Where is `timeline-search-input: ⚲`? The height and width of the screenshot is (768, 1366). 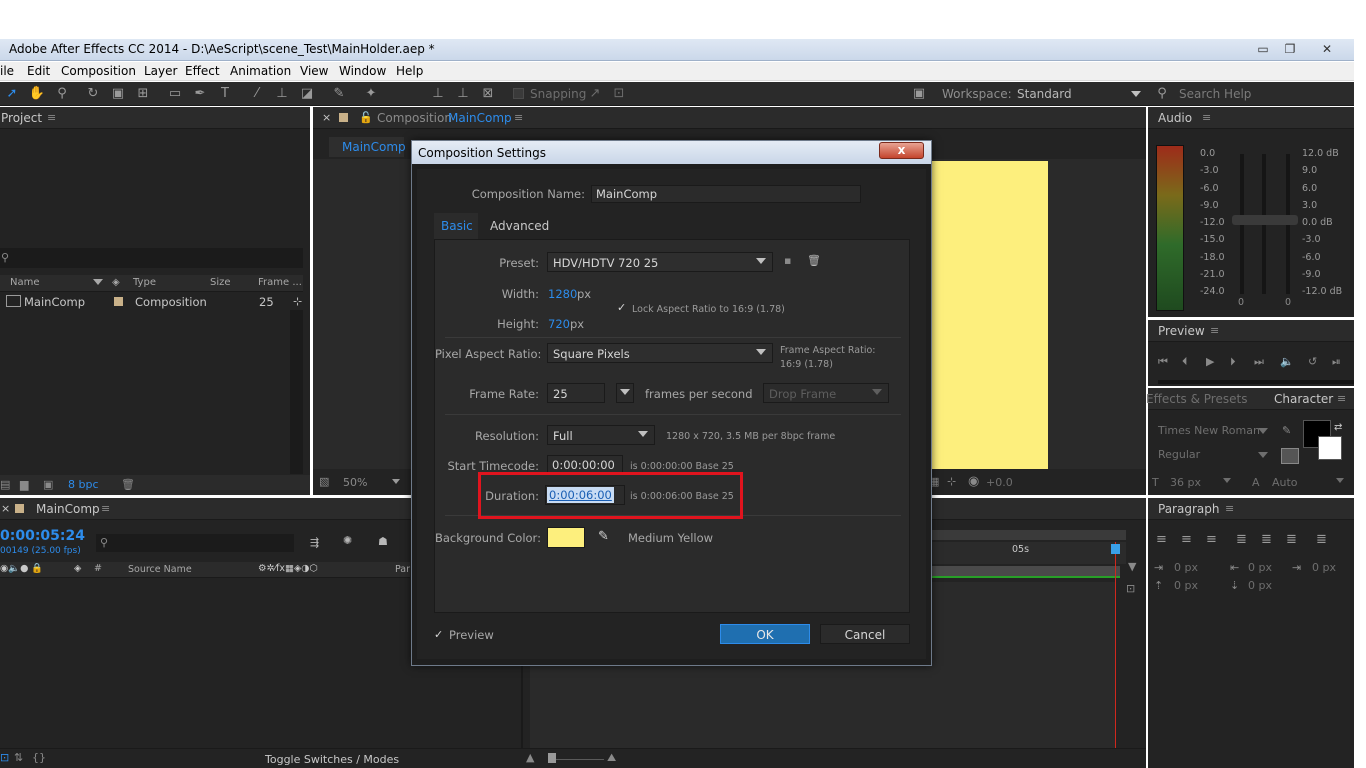 timeline-search-input: ⚲ is located at coordinates (195, 543).